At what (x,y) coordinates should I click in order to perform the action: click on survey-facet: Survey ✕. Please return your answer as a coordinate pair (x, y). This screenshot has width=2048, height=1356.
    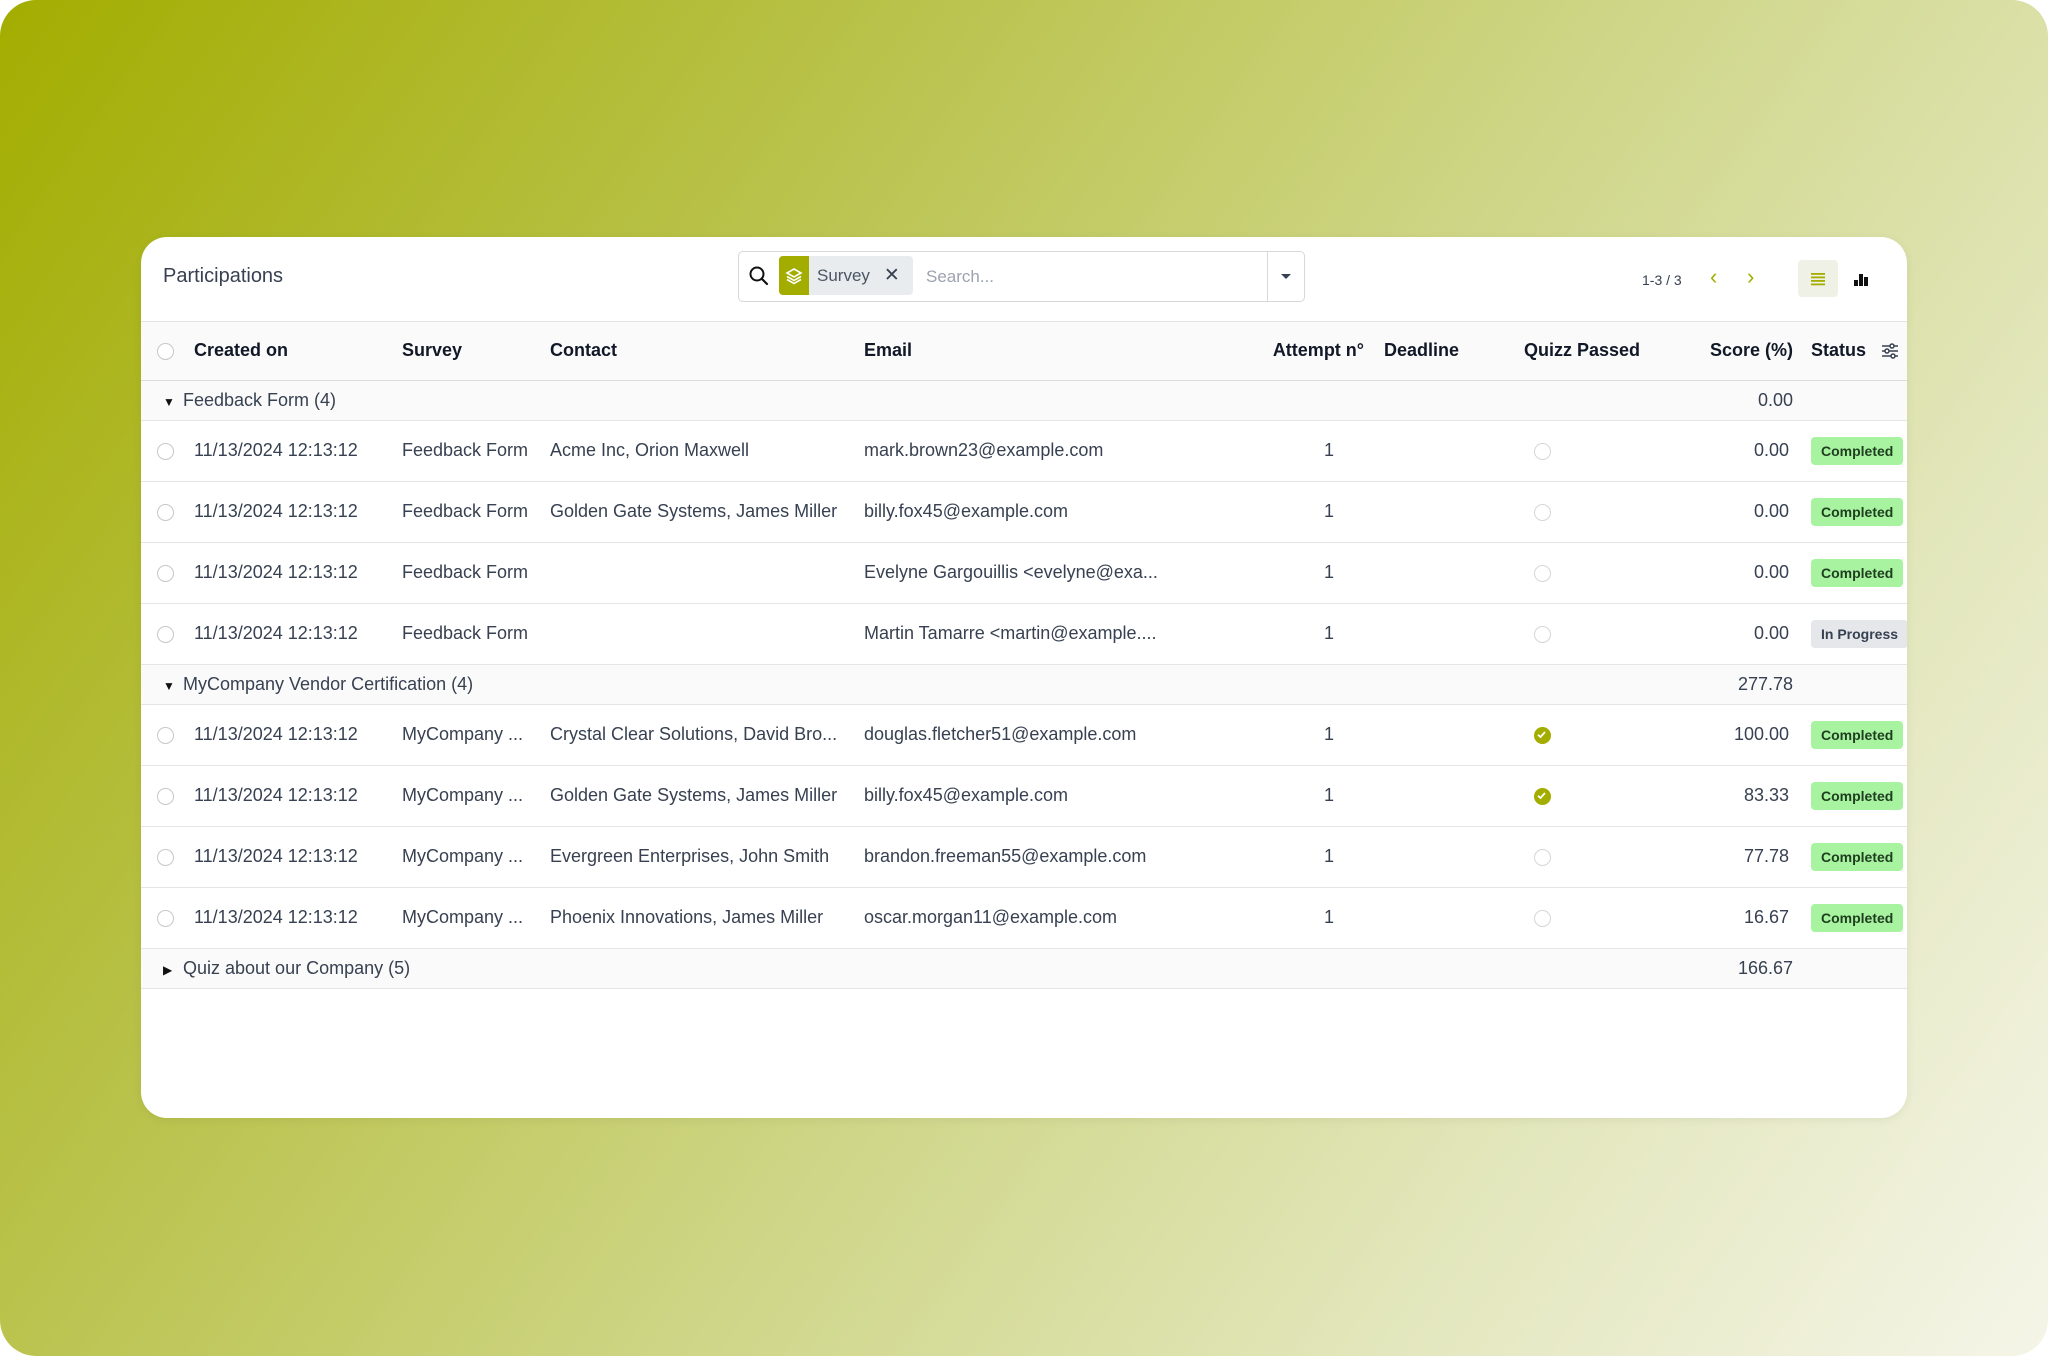
    Looking at the image, I should click on (846, 275).